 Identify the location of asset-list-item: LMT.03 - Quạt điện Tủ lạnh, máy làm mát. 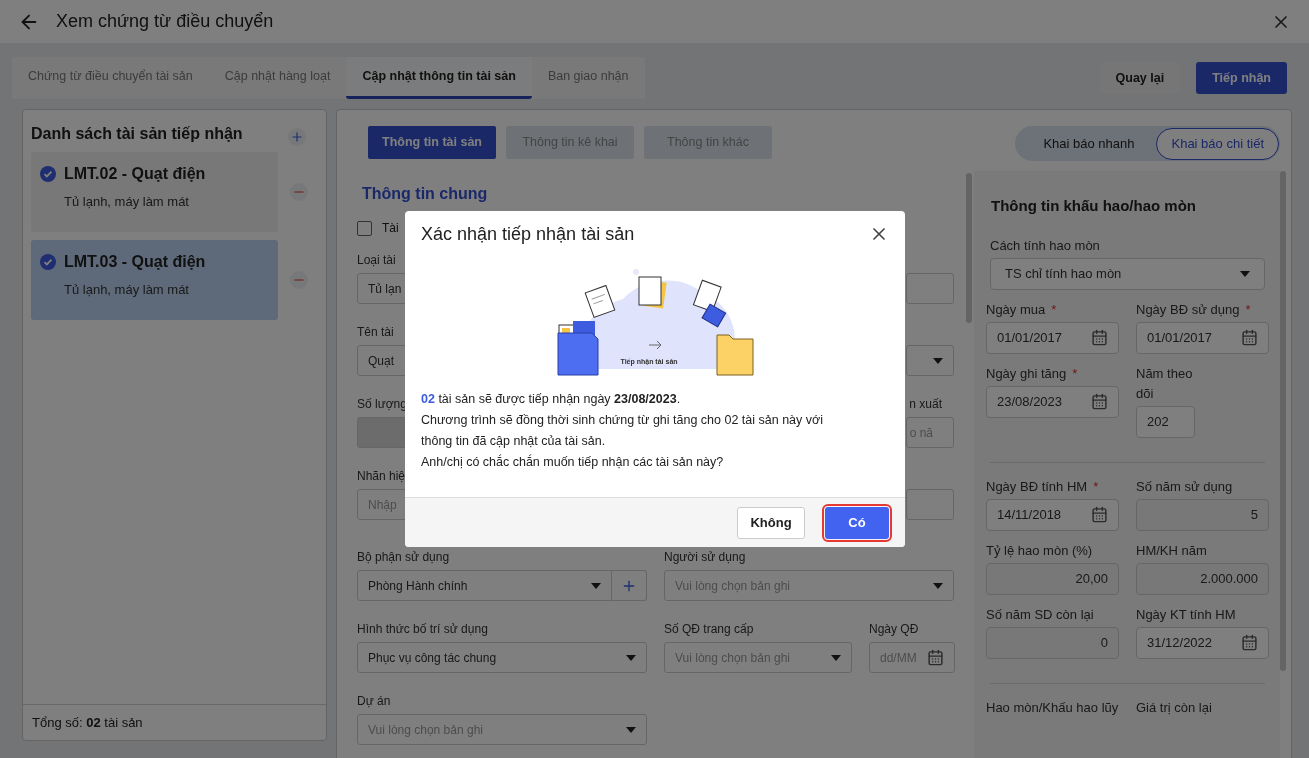
(154, 280).